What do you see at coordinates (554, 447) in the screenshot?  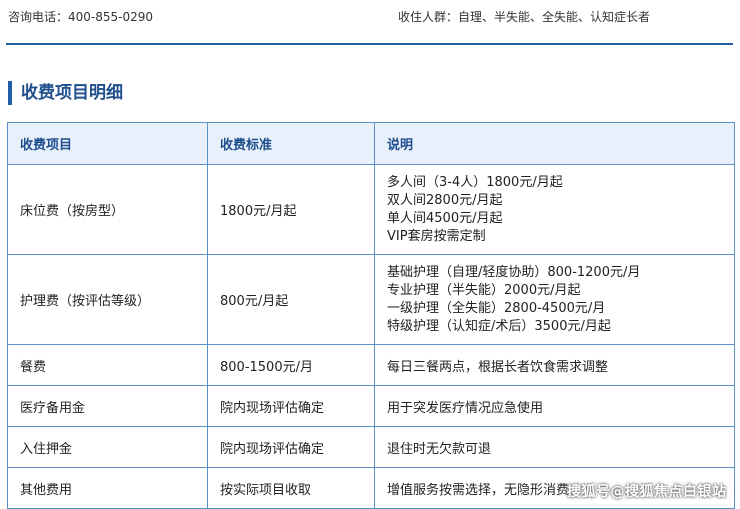 I see `cell-notes: 退住时无欠款可退` at bounding box center [554, 447].